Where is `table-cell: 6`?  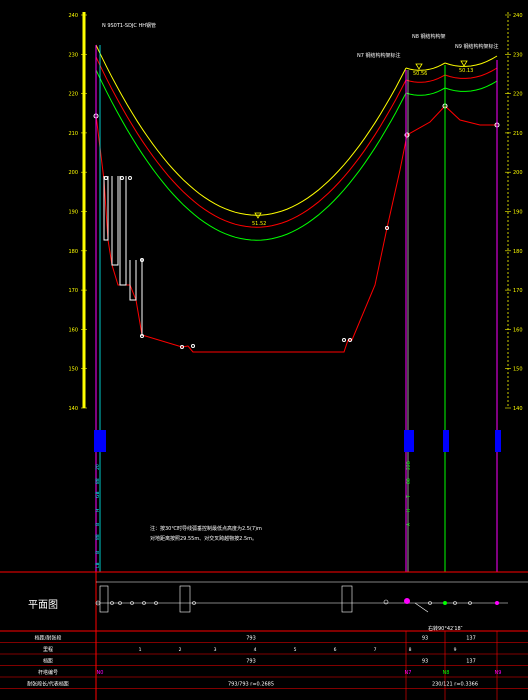 table-cell: 6 is located at coordinates (335, 650).